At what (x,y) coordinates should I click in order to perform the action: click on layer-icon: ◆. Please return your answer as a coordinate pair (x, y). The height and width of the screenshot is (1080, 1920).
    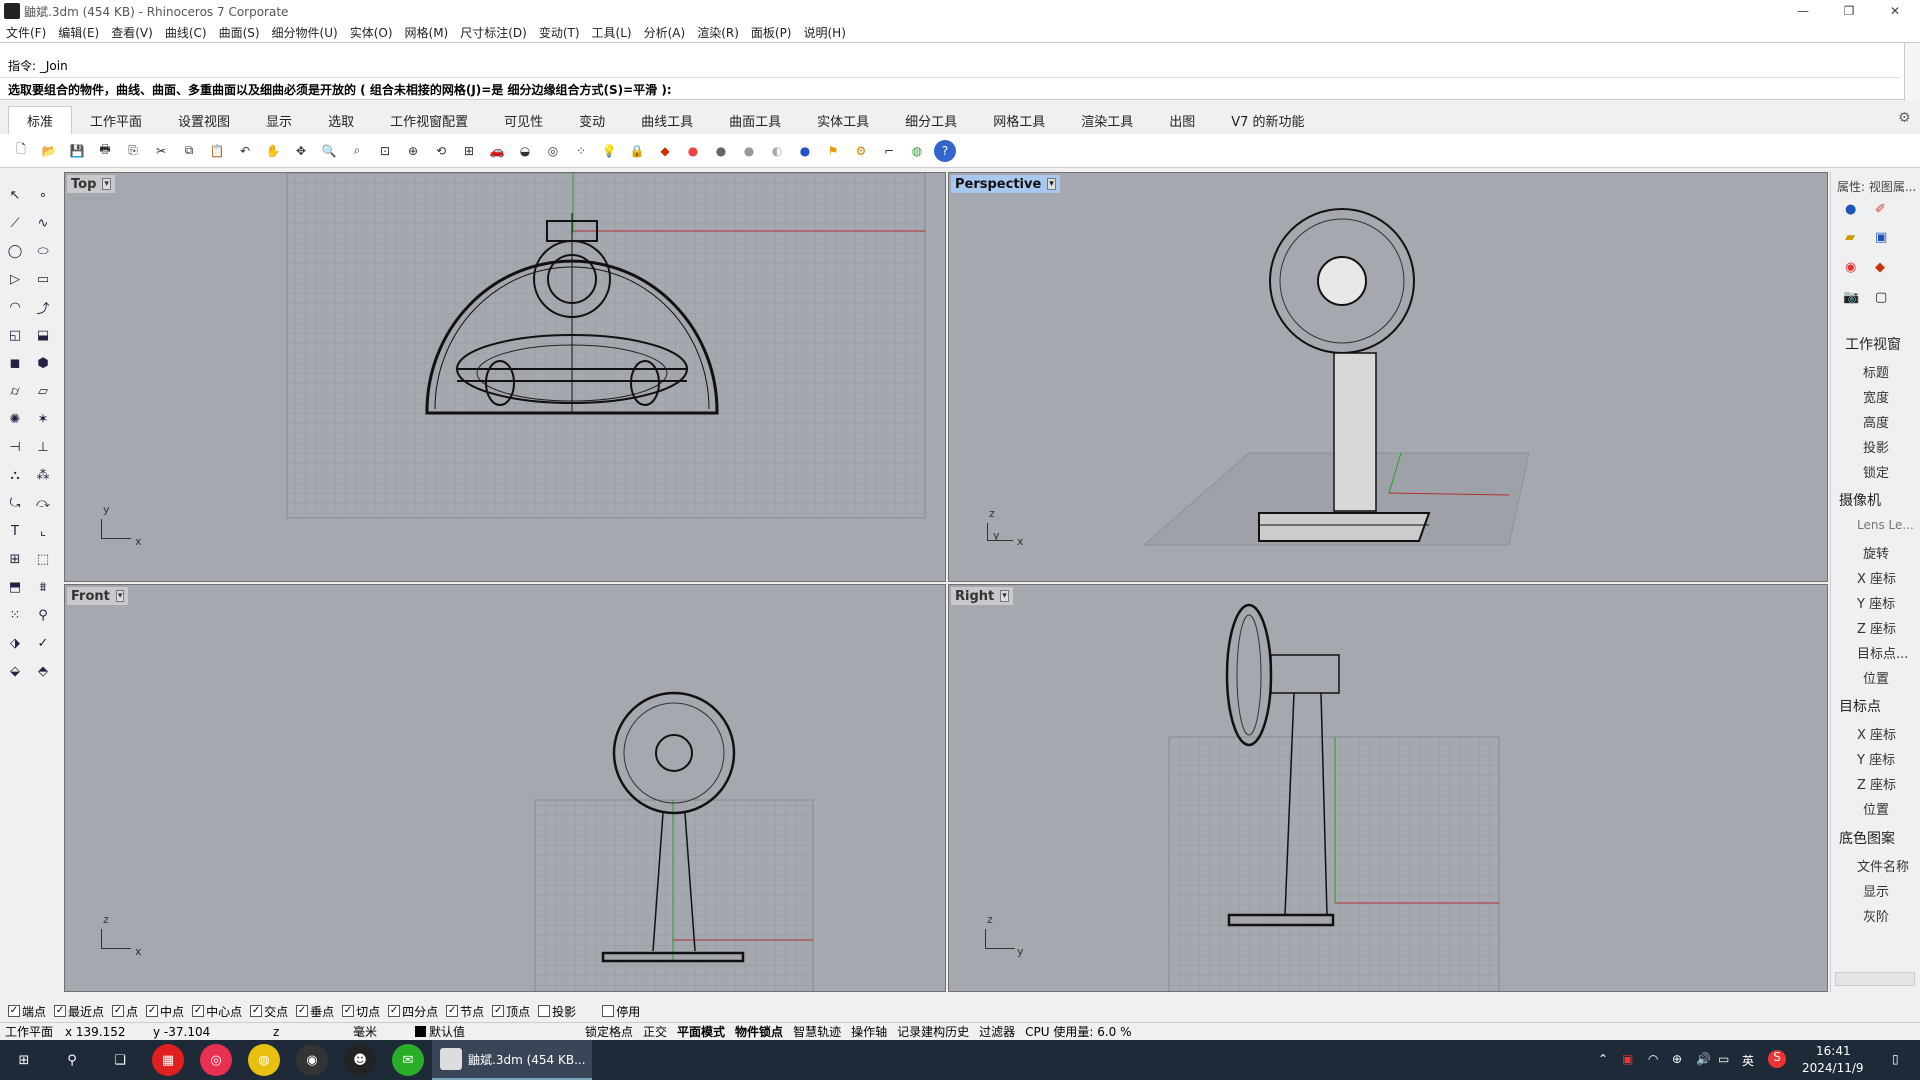
    Looking at the image, I should click on (665, 151).